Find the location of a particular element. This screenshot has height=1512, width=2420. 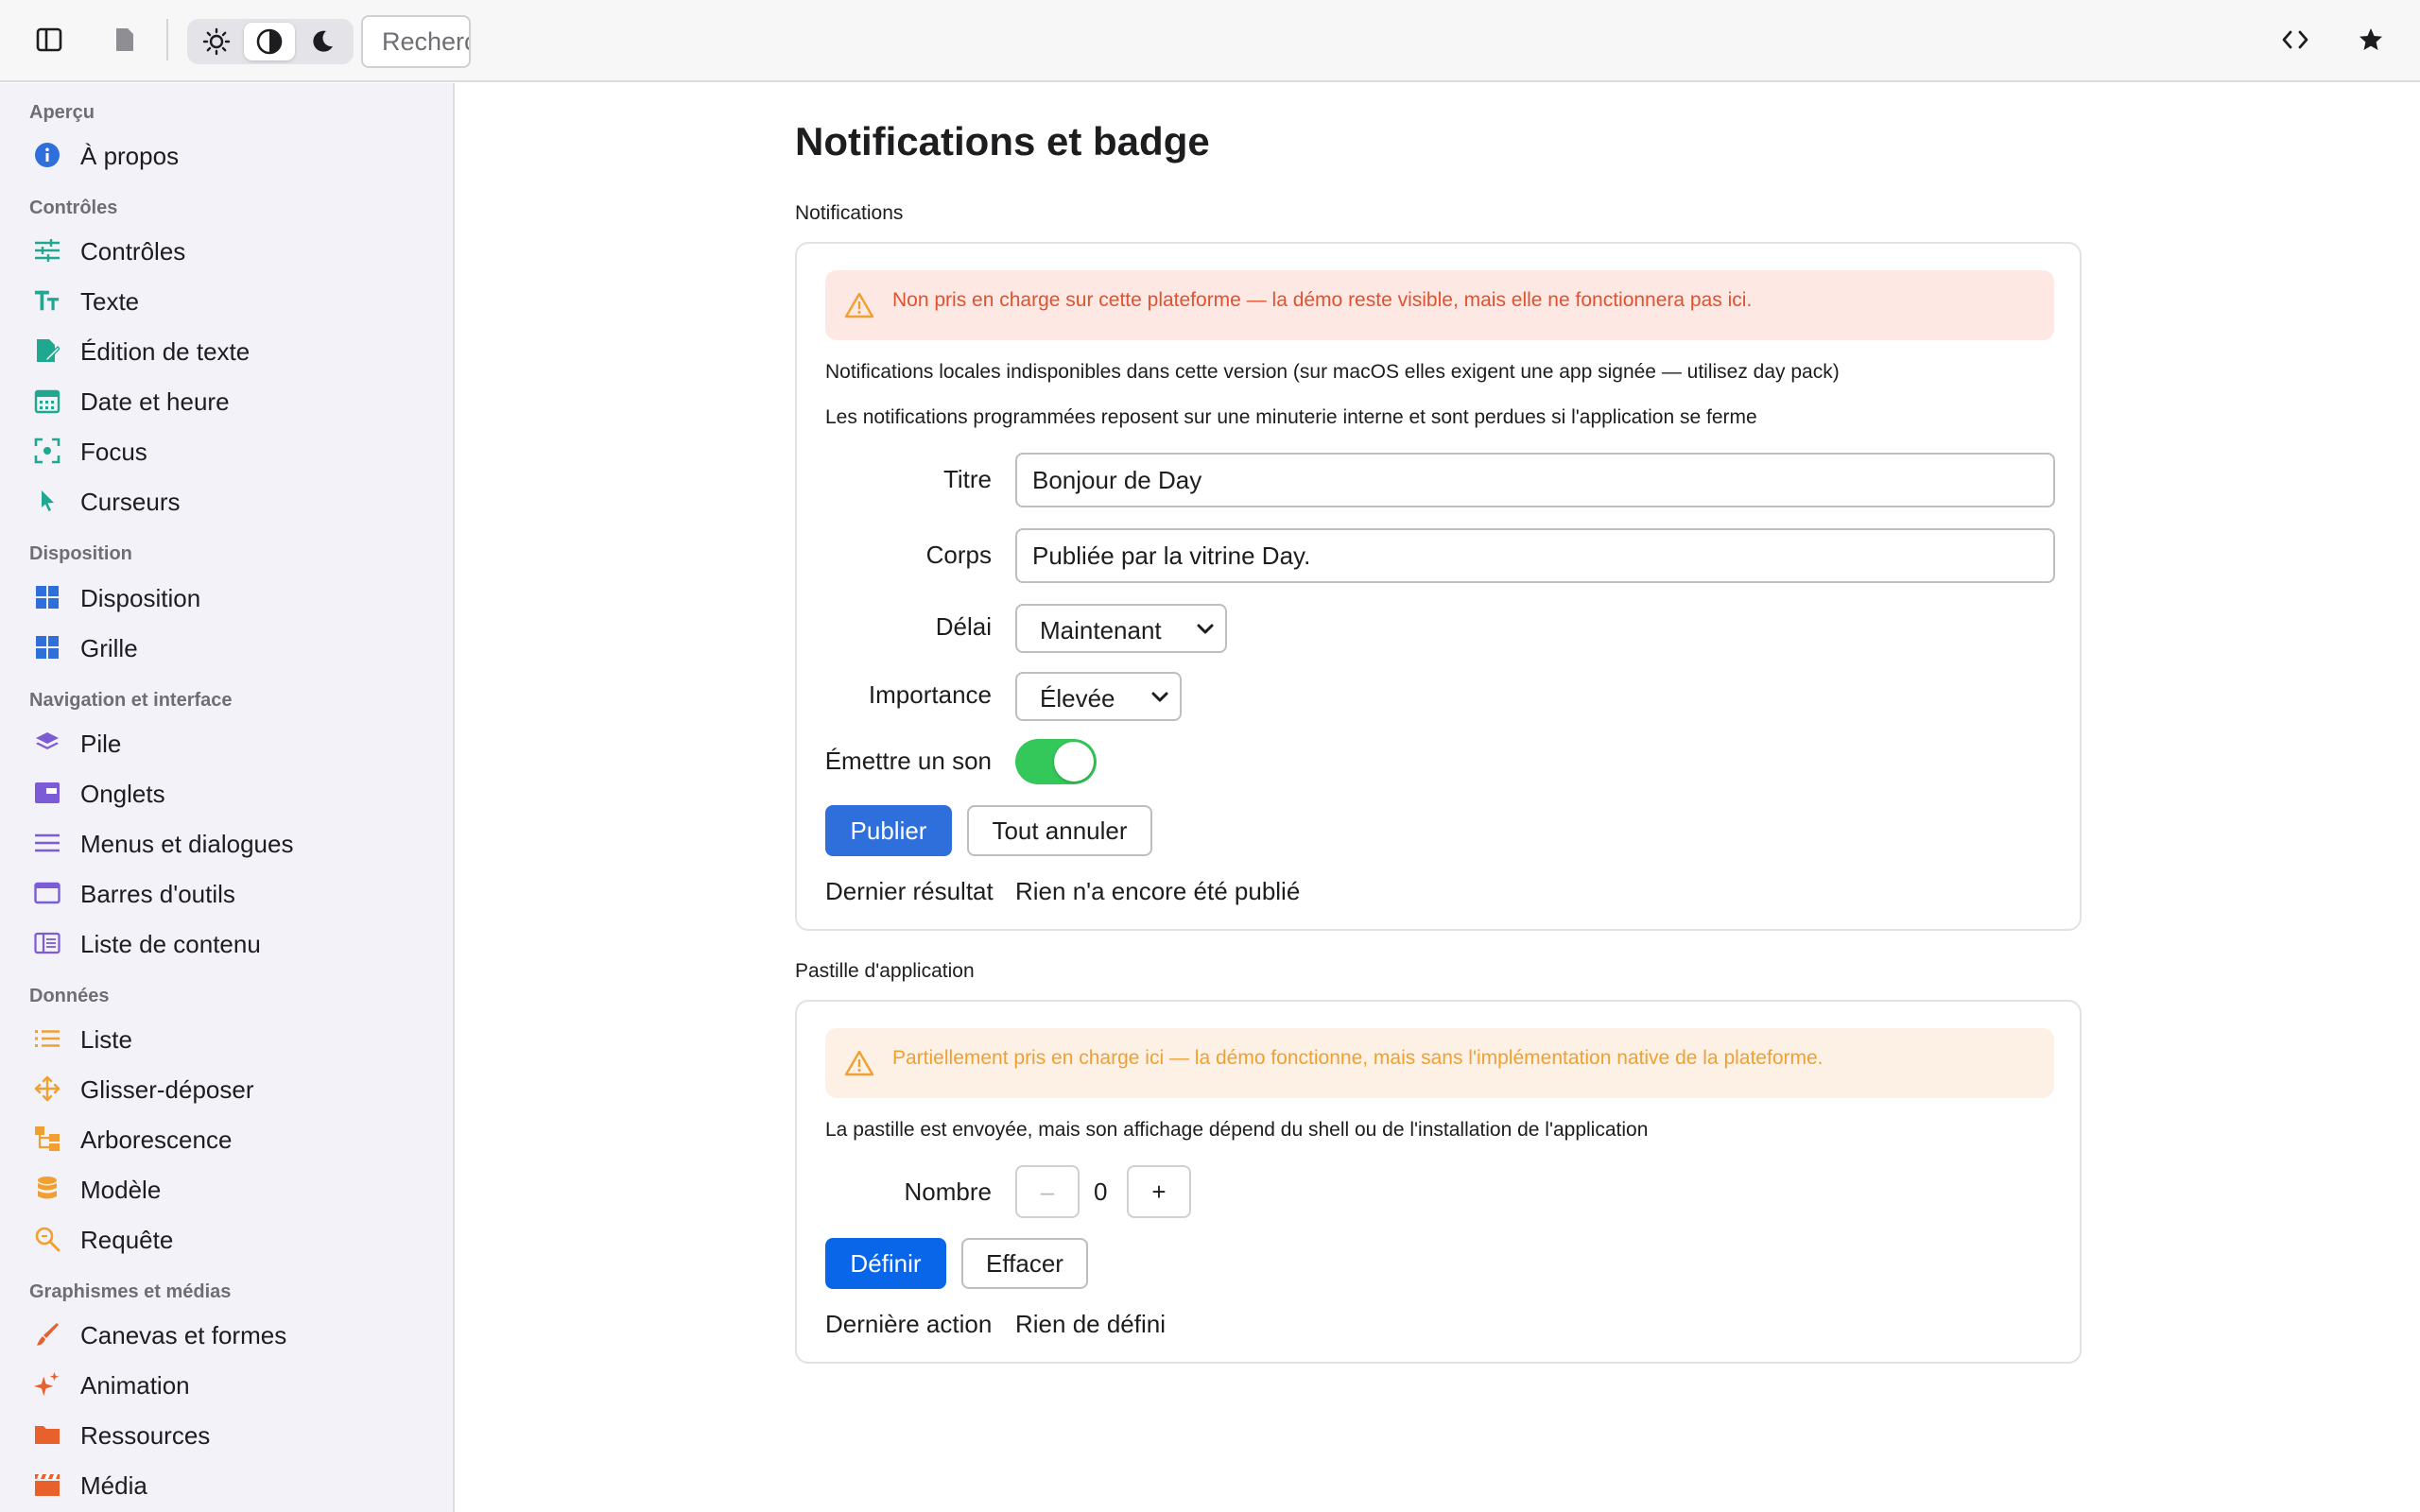

sidebar-item-tabs: Onglets is located at coordinates (226, 792).